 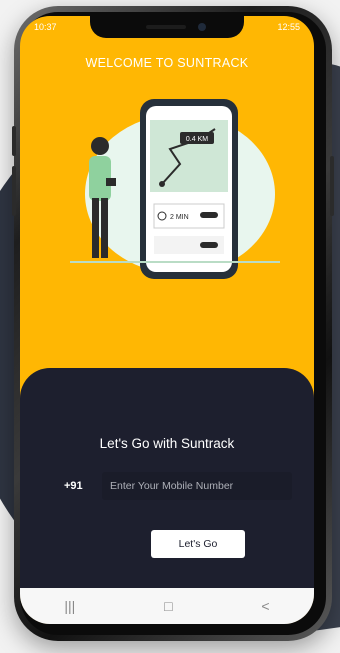 I want to click on notch, so click(x=167, y=27).